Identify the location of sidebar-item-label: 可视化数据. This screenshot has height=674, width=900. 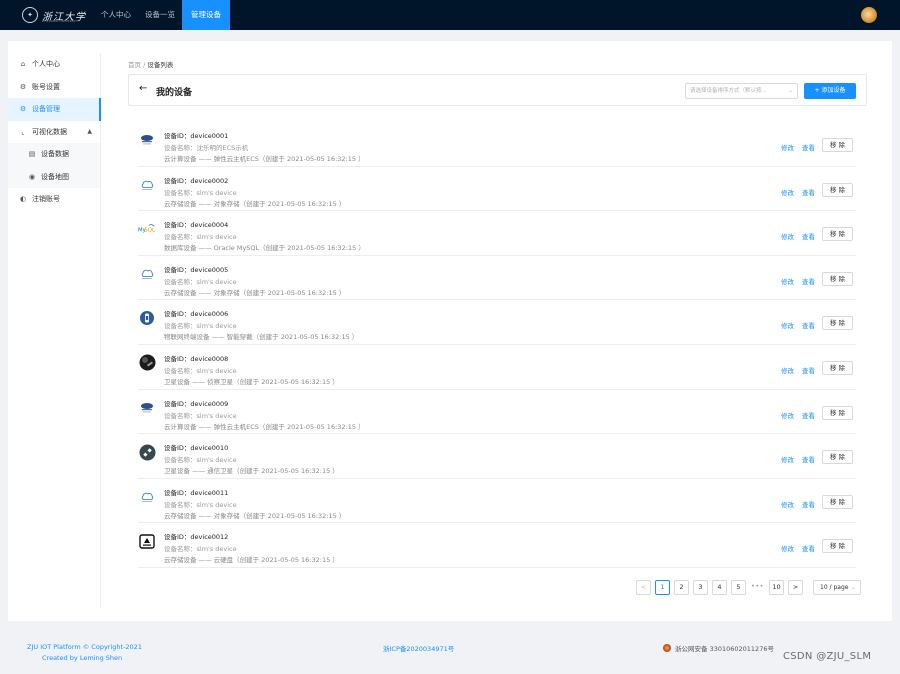
(49, 131).